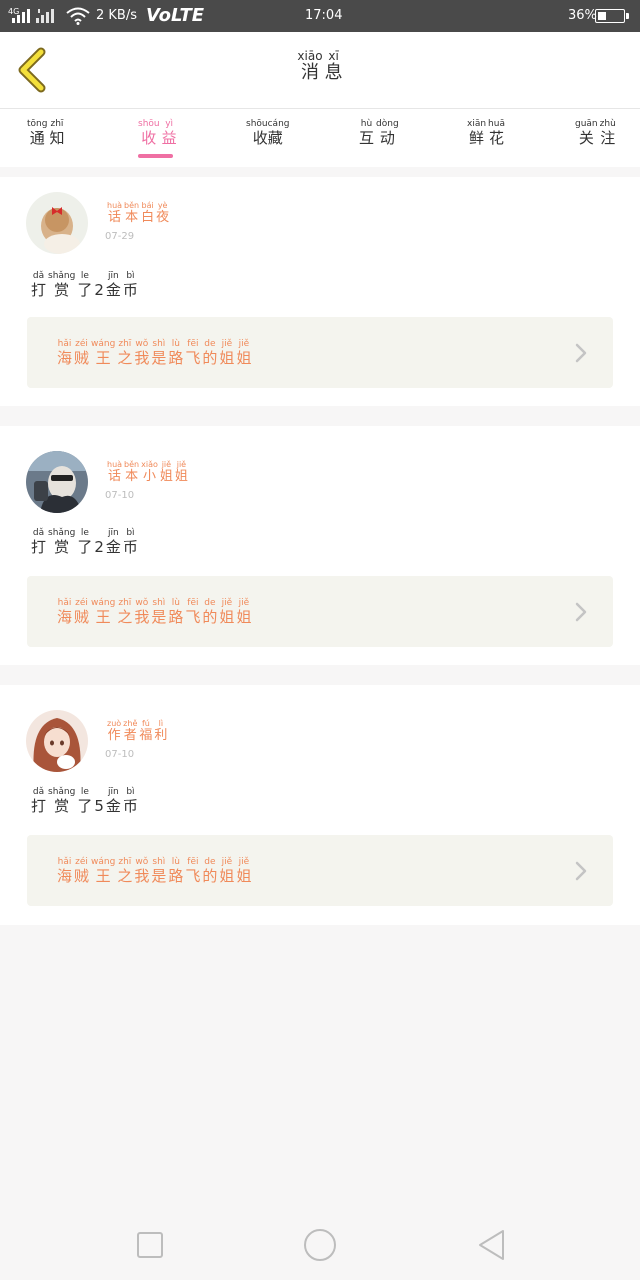  Describe the element at coordinates (145, 731) in the screenshot. I see `author-char: fú 福` at that location.